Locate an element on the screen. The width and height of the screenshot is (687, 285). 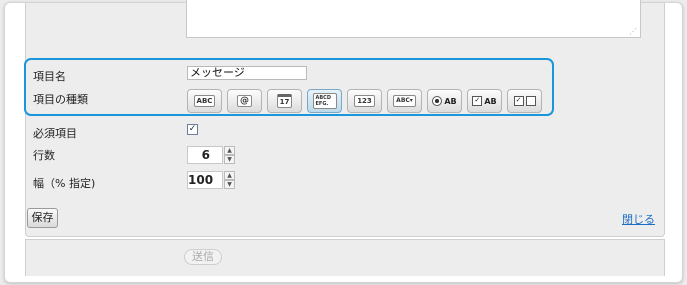
rows-stepper: ▲ ▼ is located at coordinates (229, 155).